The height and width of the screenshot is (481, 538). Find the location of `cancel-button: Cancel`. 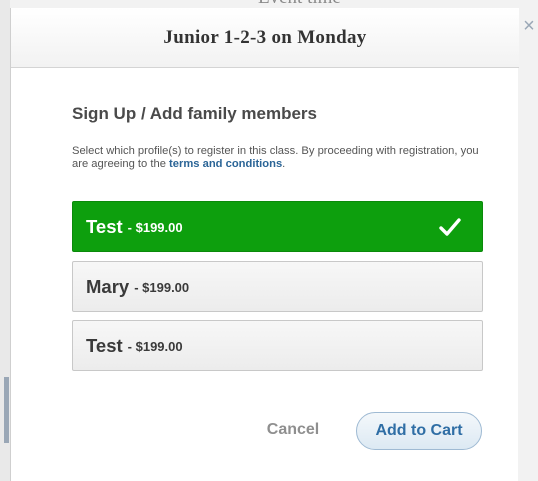

cancel-button: Cancel is located at coordinates (293, 432).